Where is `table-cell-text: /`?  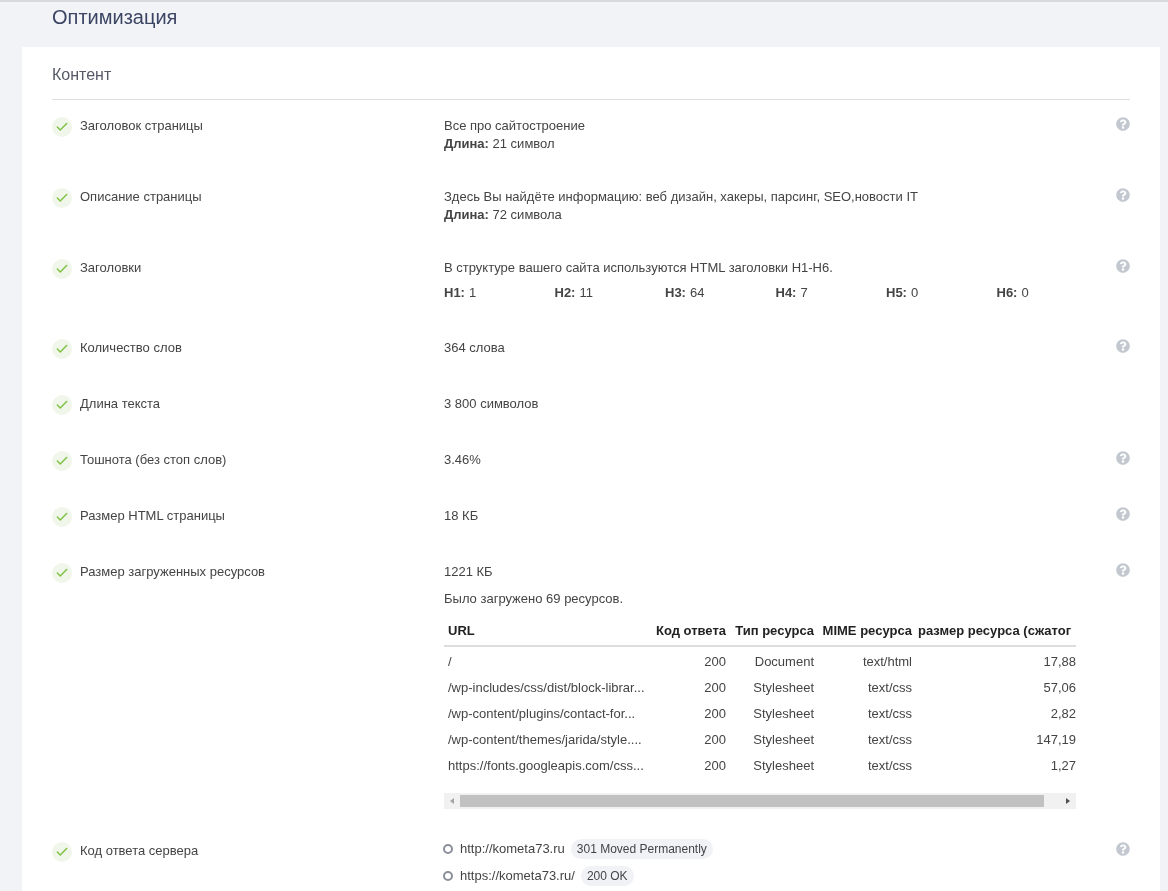 table-cell-text: / is located at coordinates (450, 662).